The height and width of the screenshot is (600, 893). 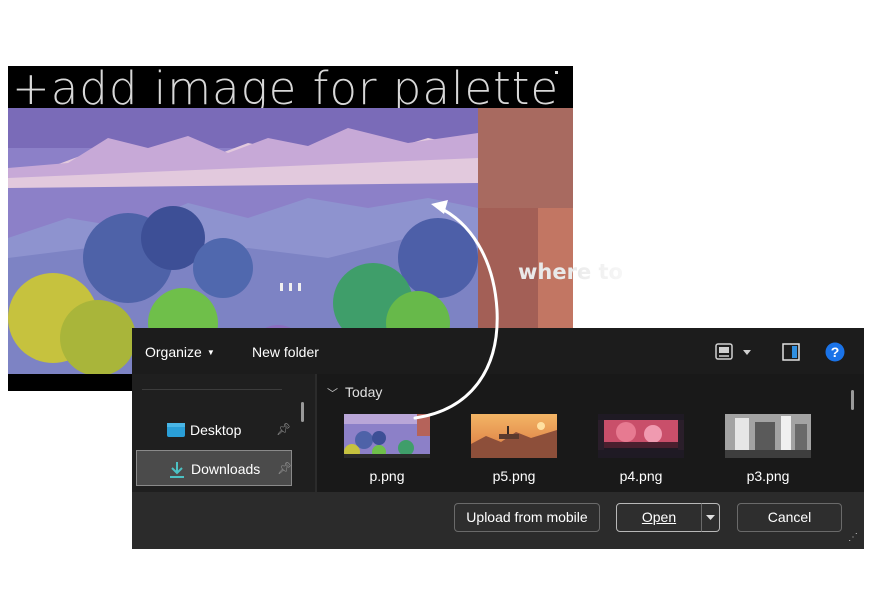 I want to click on group-header-today: ﹀ Today, so click(x=354, y=392).